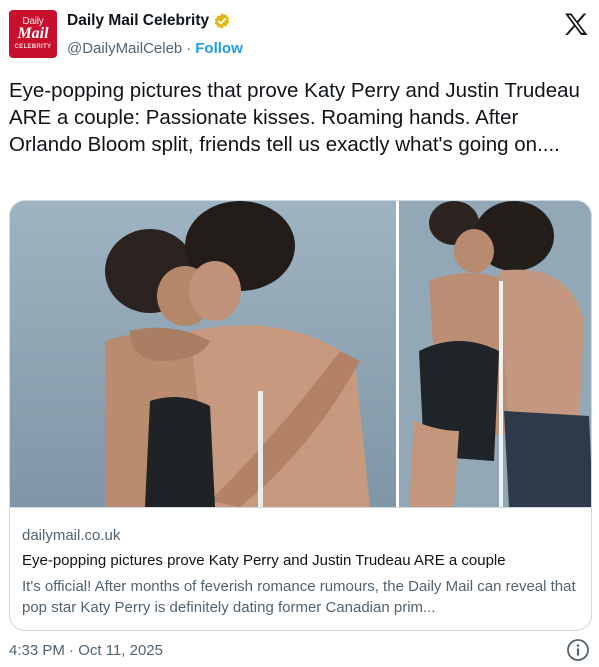 Image resolution: width=599 pixels, height=667 pixels. I want to click on author-name-row: Daily Mail Celebrity, so click(149, 21).